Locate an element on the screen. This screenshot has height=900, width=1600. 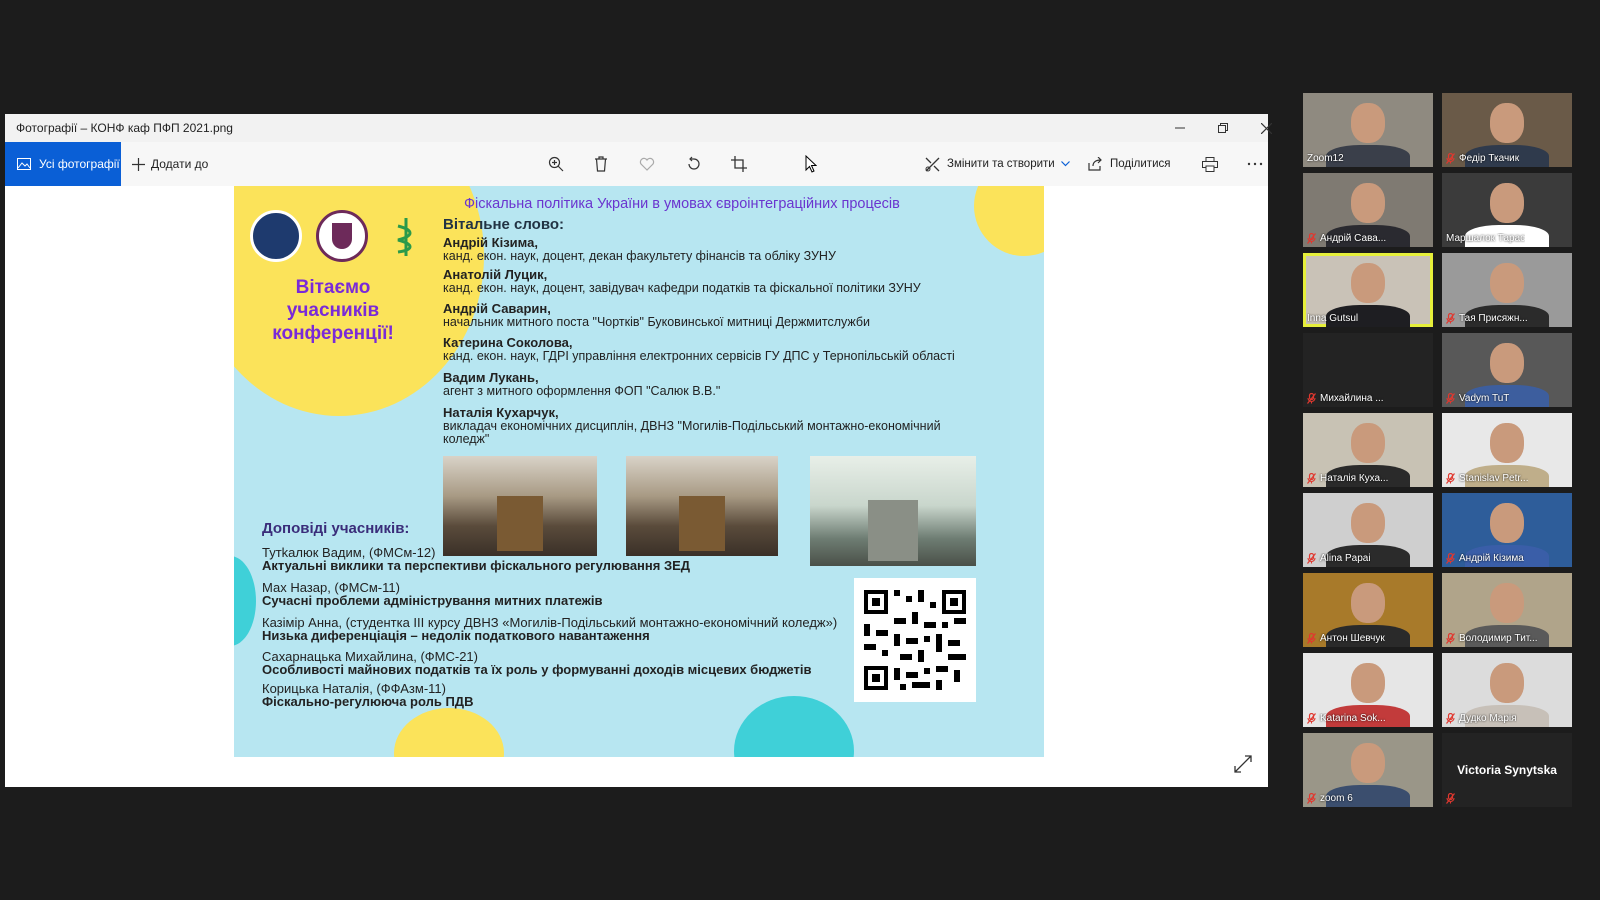
participant-tile: Alina Papai is located at coordinates (1368, 530).